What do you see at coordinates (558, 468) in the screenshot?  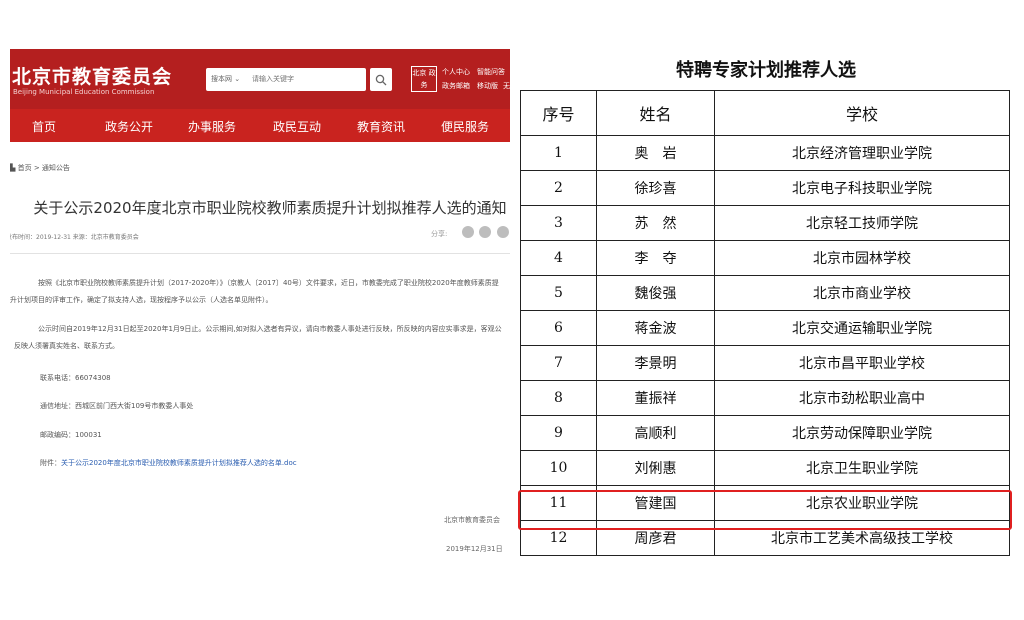 I see `cell-seq: 10` at bounding box center [558, 468].